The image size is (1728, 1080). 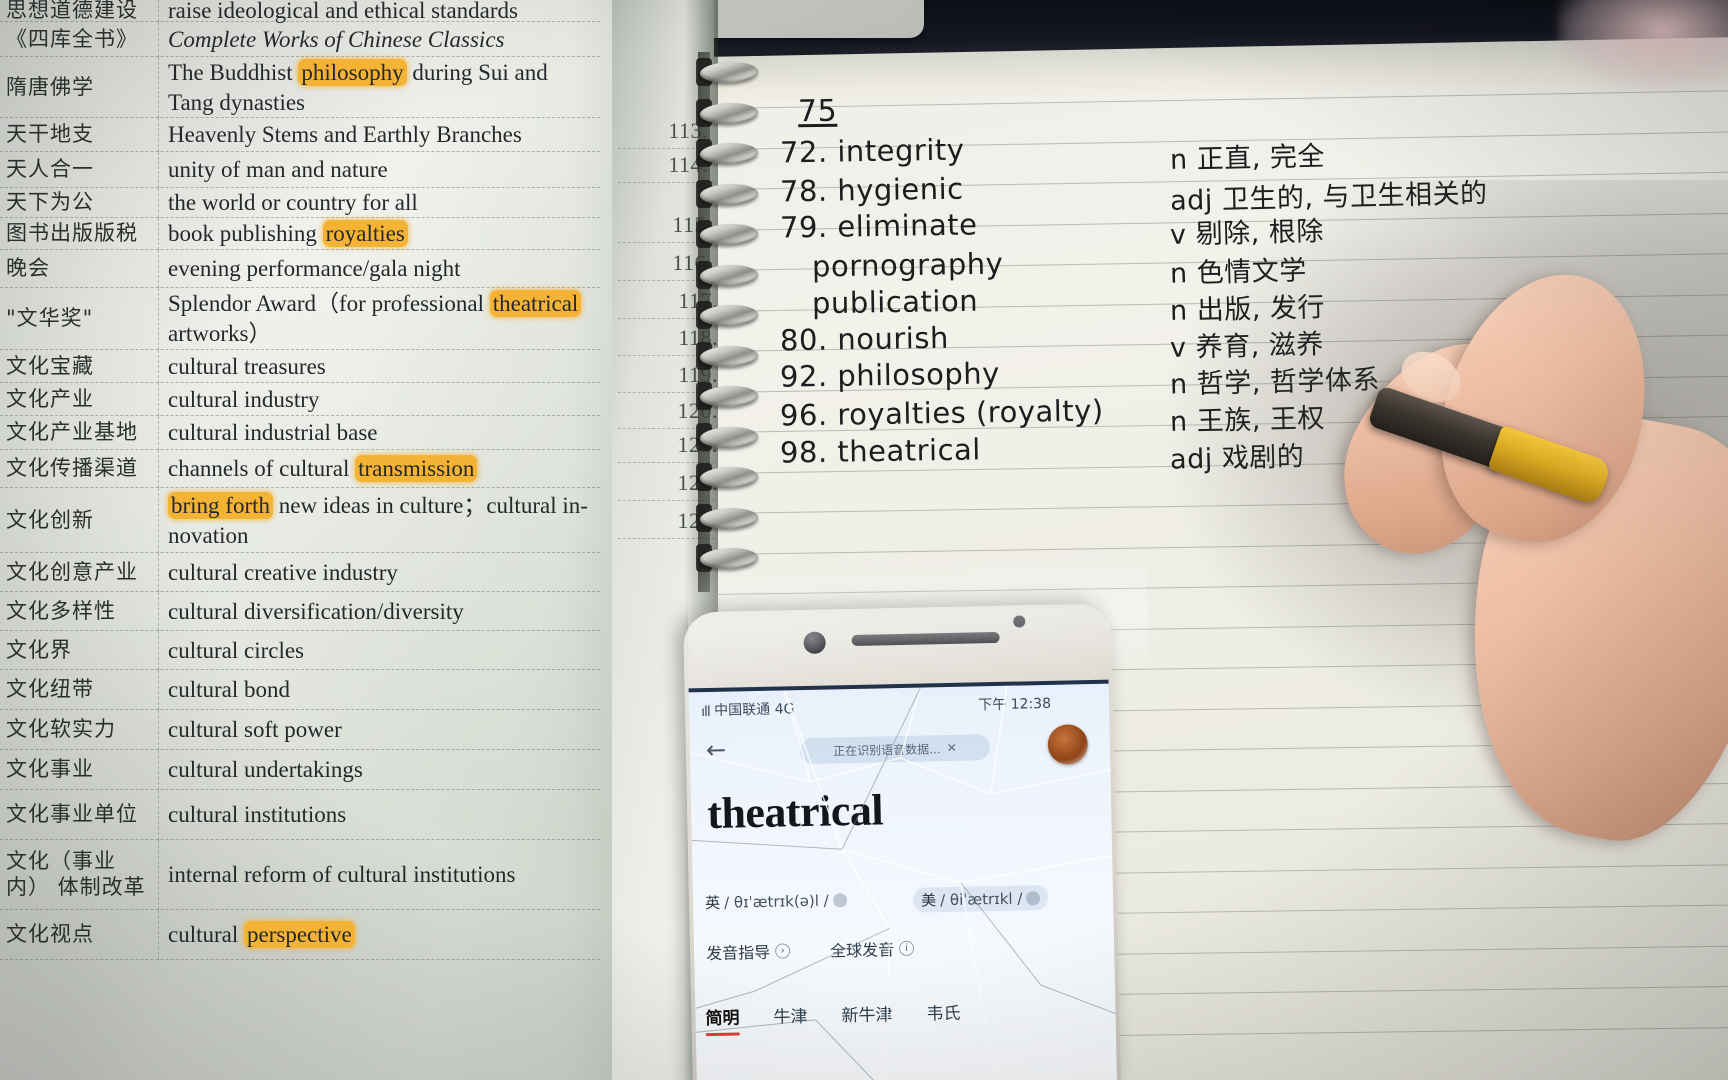 I want to click on note-entry-english: nourish, so click(x=893, y=338).